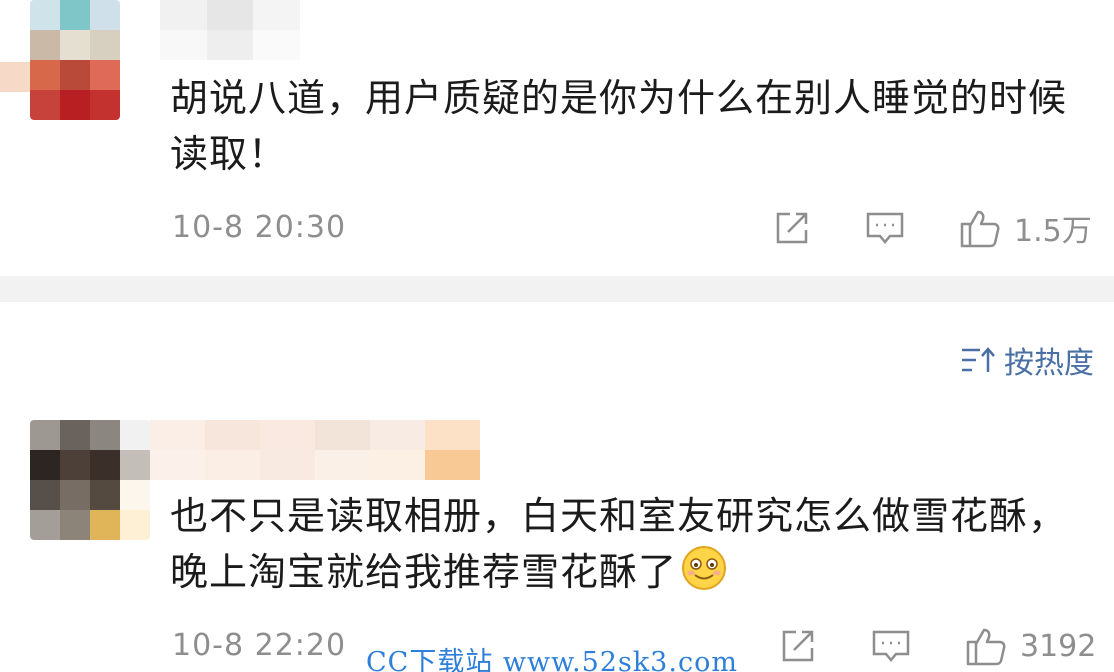  I want to click on watermark-text: CC下载站 www.52sk3.com, so click(552, 656).